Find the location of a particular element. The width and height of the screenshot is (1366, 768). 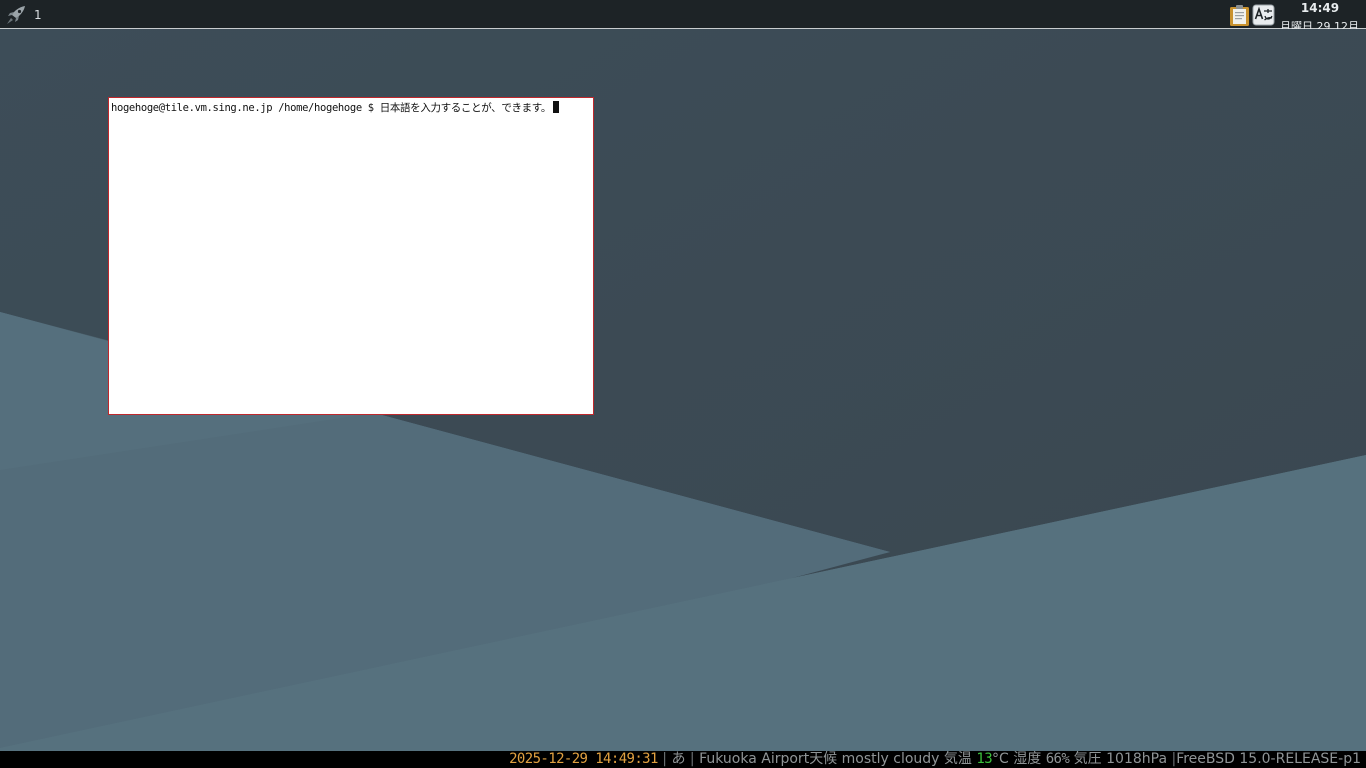

workspace-indicator: 1 is located at coordinates (38, 15).